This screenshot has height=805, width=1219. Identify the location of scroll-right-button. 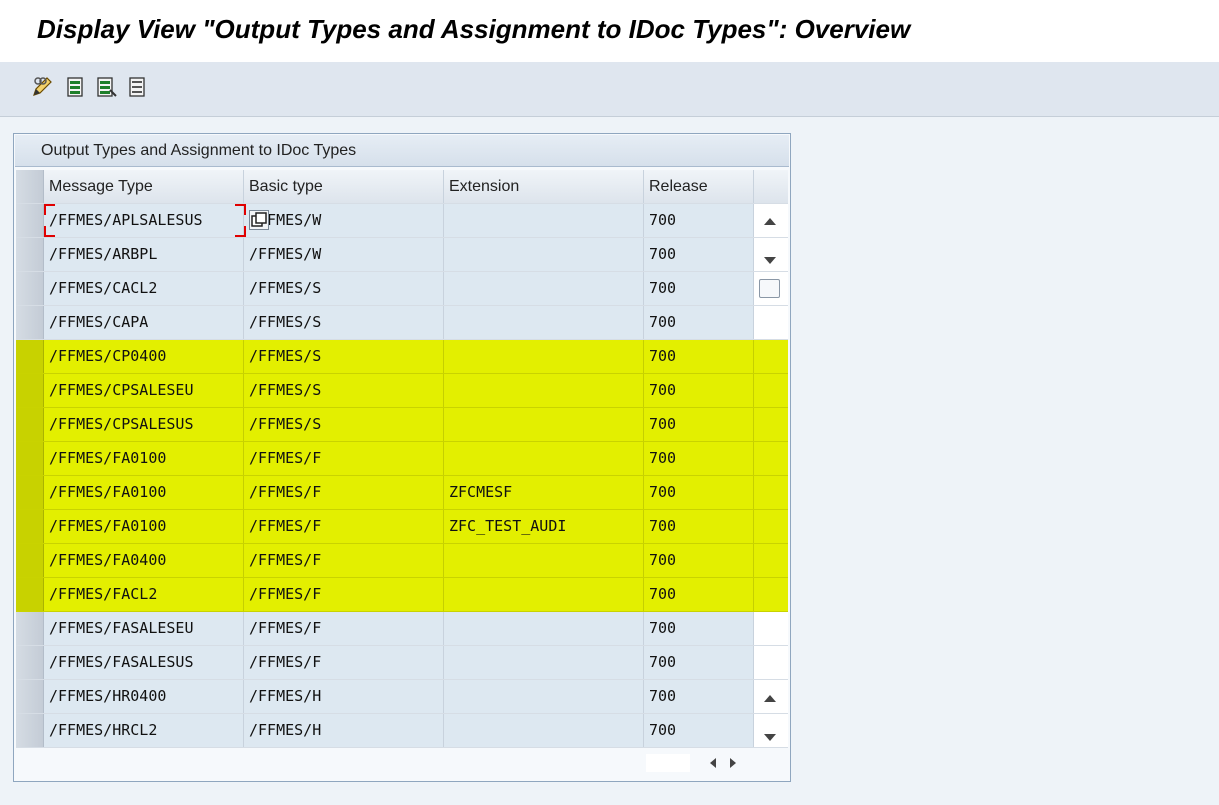
(733, 763).